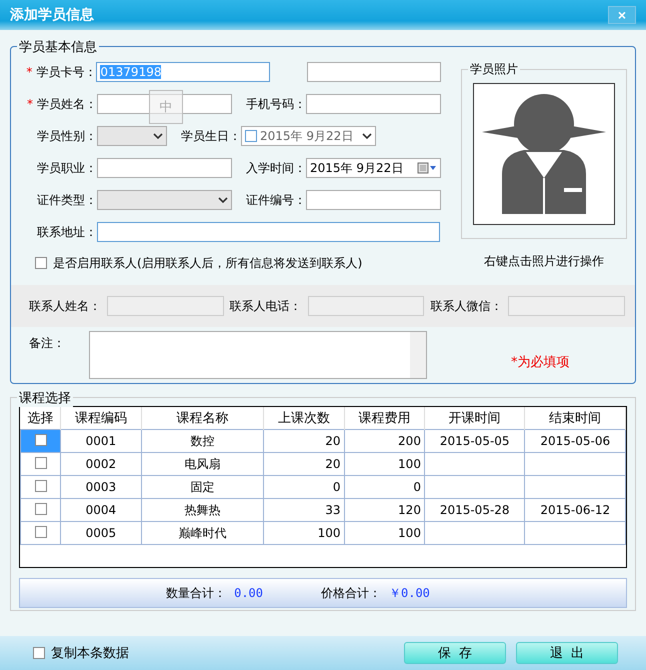  Describe the element at coordinates (202, 487) in the screenshot. I see `table-cell: 固定` at that location.